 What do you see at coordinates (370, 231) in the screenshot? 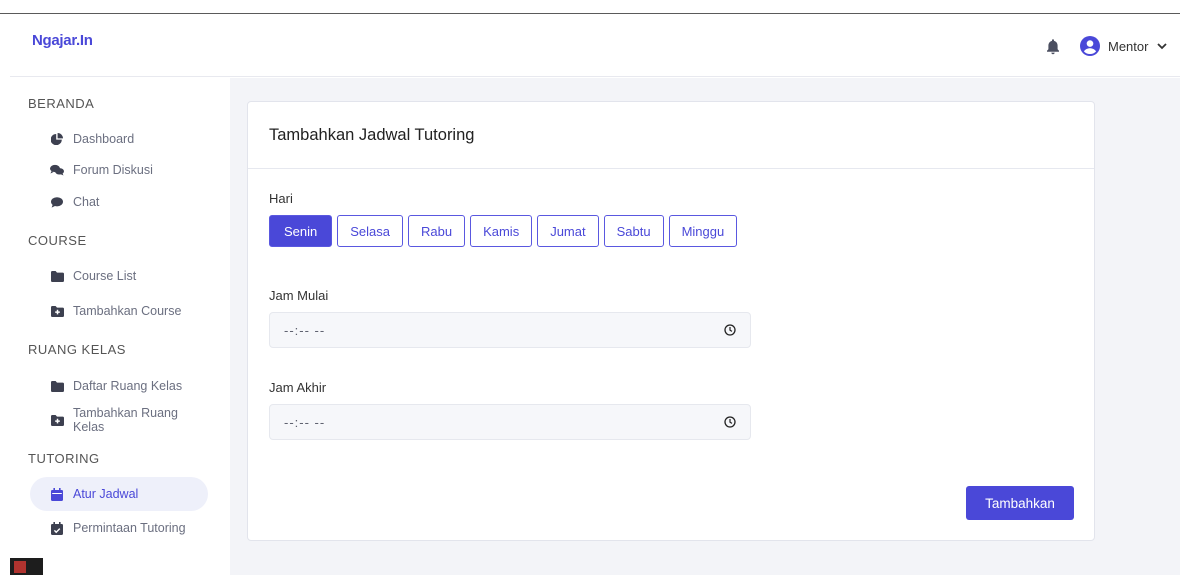
I see `day-button-selasa: Selasa` at bounding box center [370, 231].